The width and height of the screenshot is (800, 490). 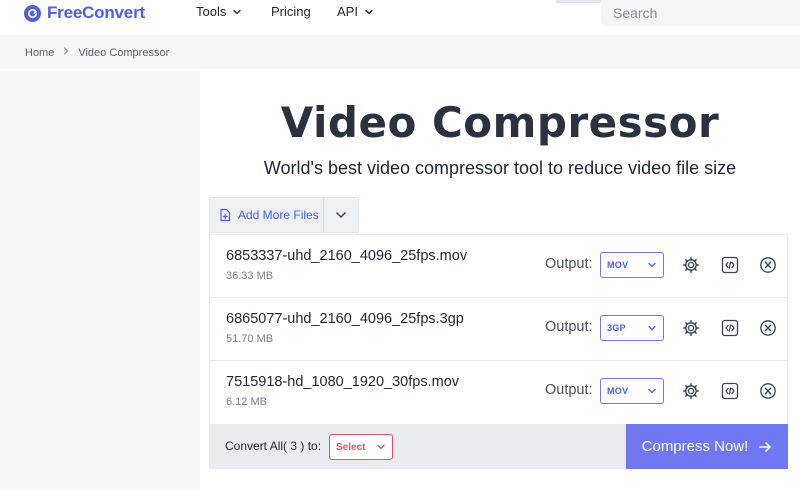 I want to click on nav-api: API, so click(x=355, y=11).